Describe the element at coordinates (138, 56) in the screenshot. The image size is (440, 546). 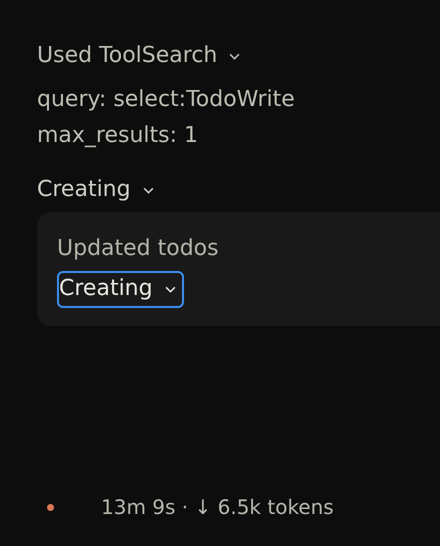
I see `tool-use-toggle: Used ToolSearch` at that location.